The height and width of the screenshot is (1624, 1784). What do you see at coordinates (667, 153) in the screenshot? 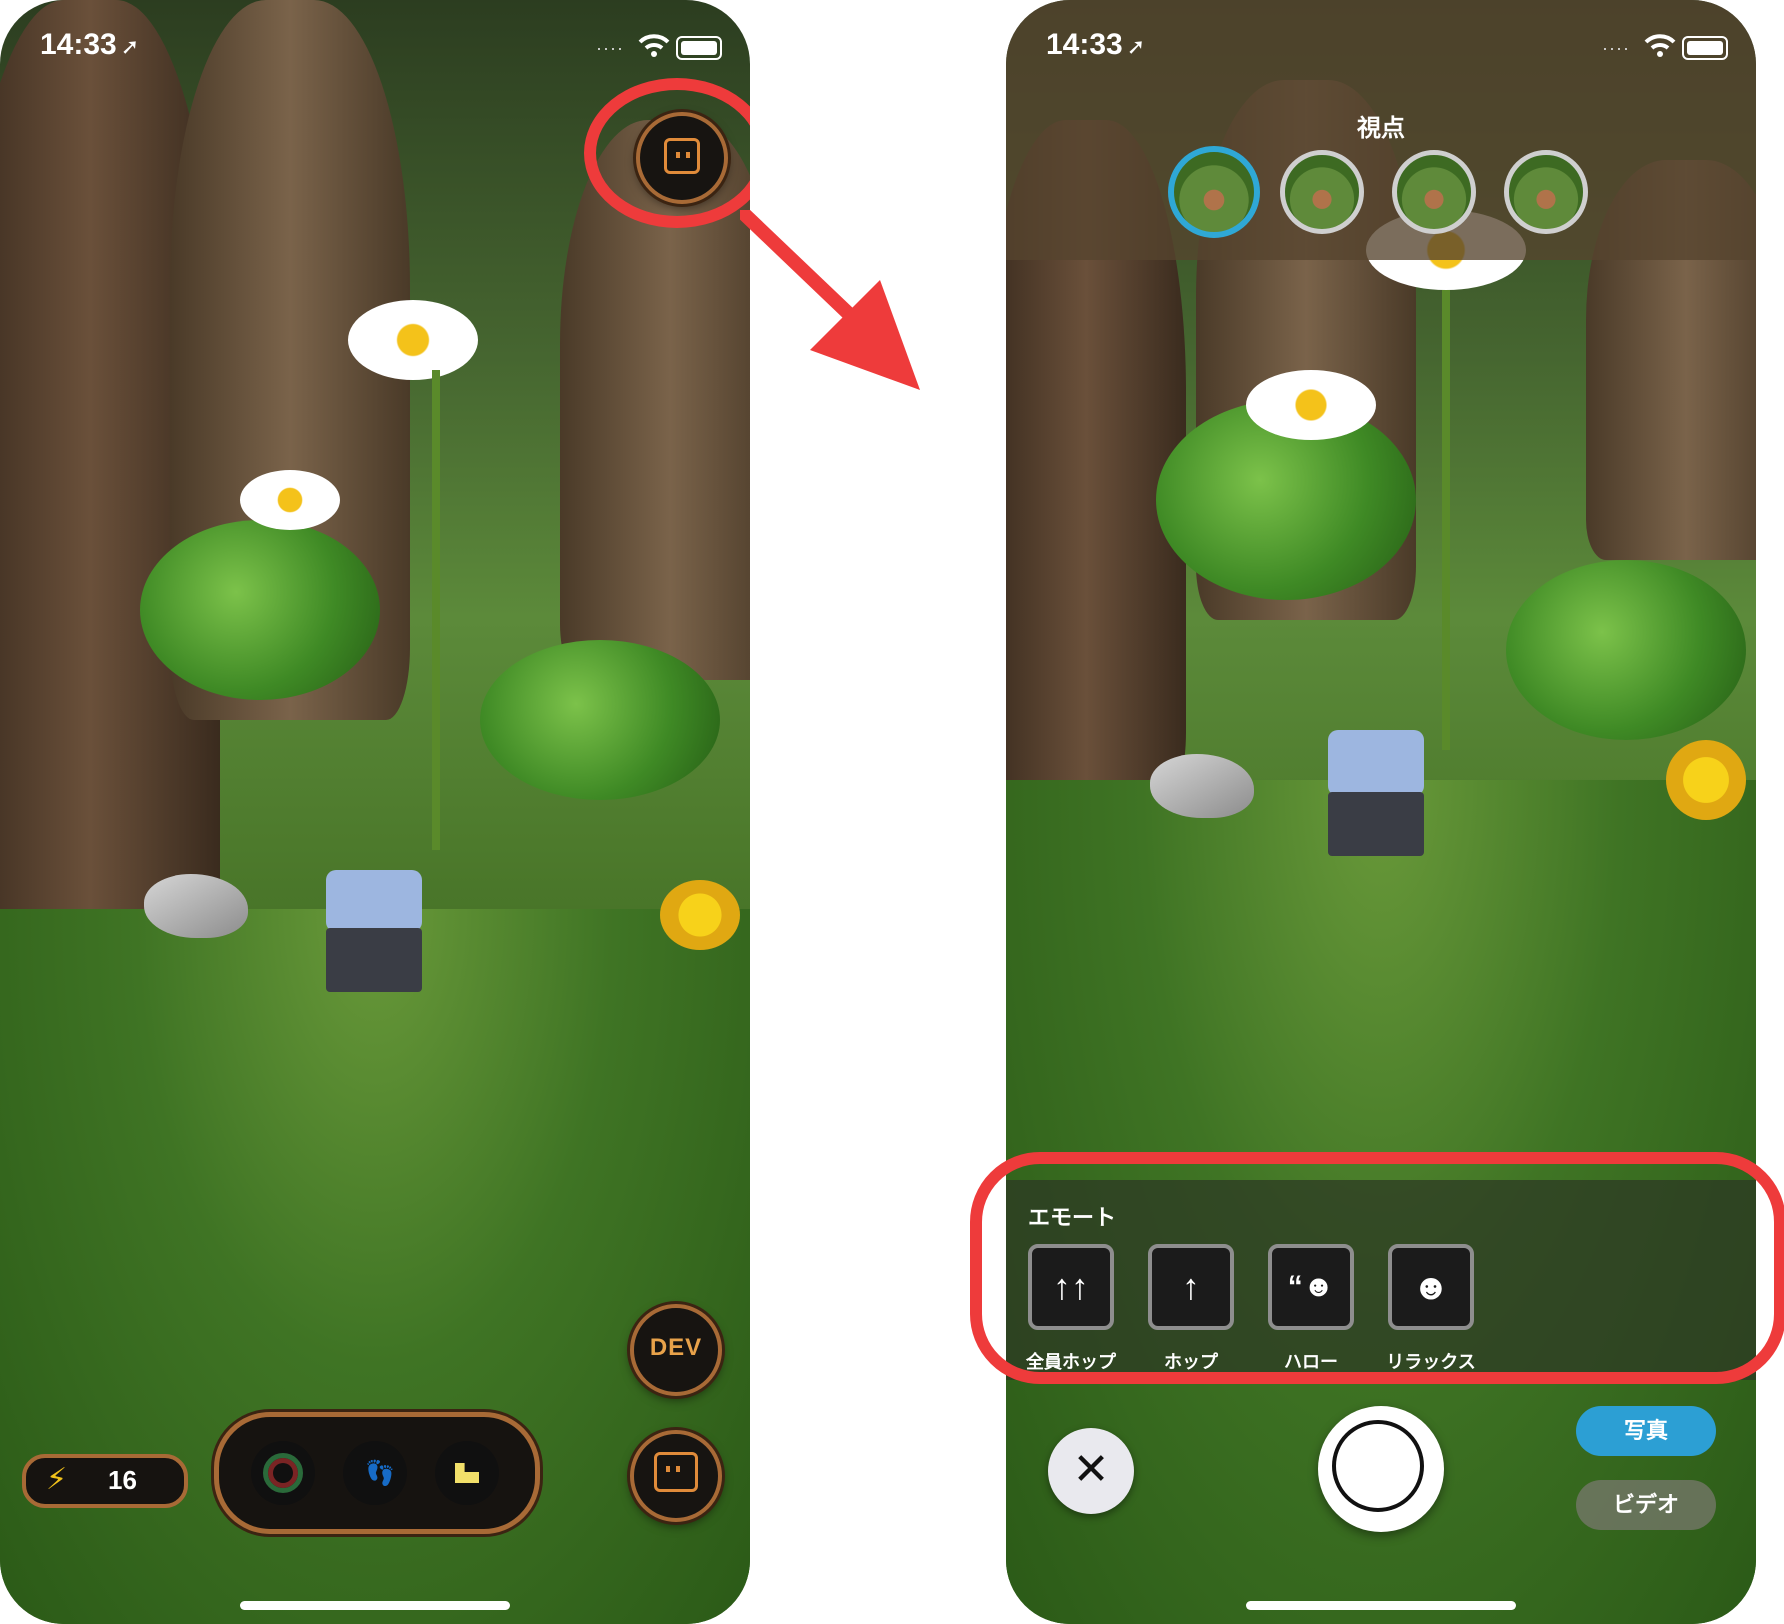
I see `callout-circle` at bounding box center [667, 153].